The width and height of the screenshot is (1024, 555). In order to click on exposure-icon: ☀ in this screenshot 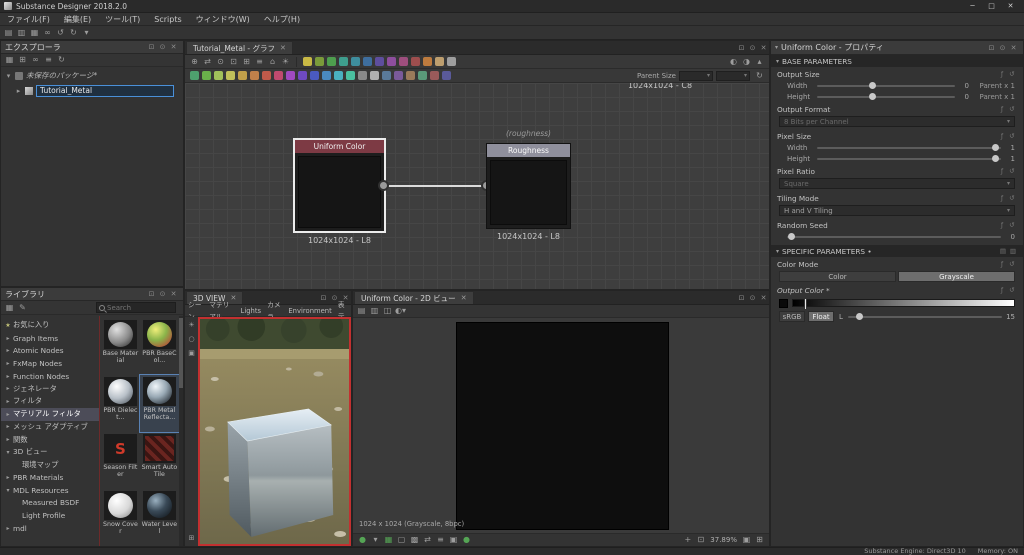, I will do `click(285, 62)`.